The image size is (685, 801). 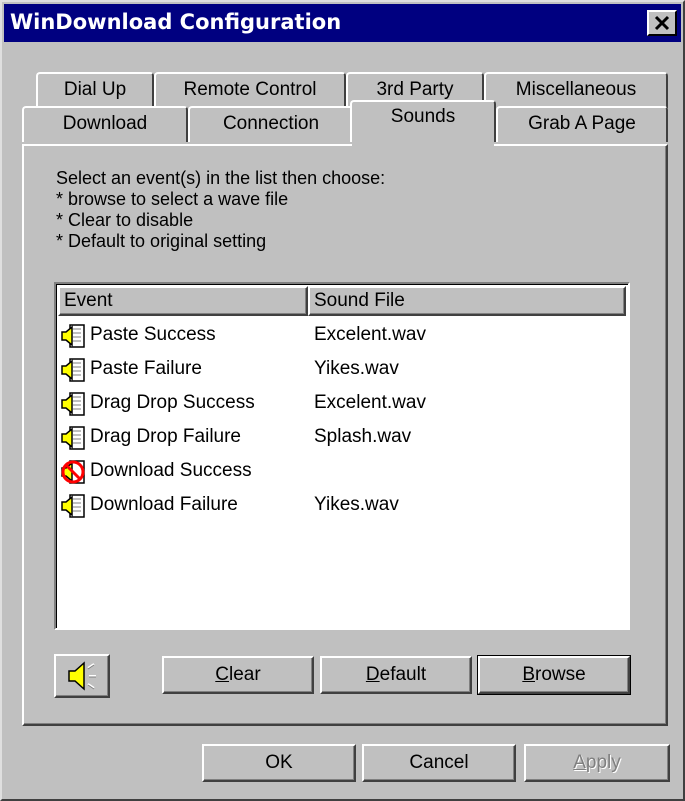 What do you see at coordinates (467, 301) in the screenshot?
I see `column-header-sound-file: Sound File` at bounding box center [467, 301].